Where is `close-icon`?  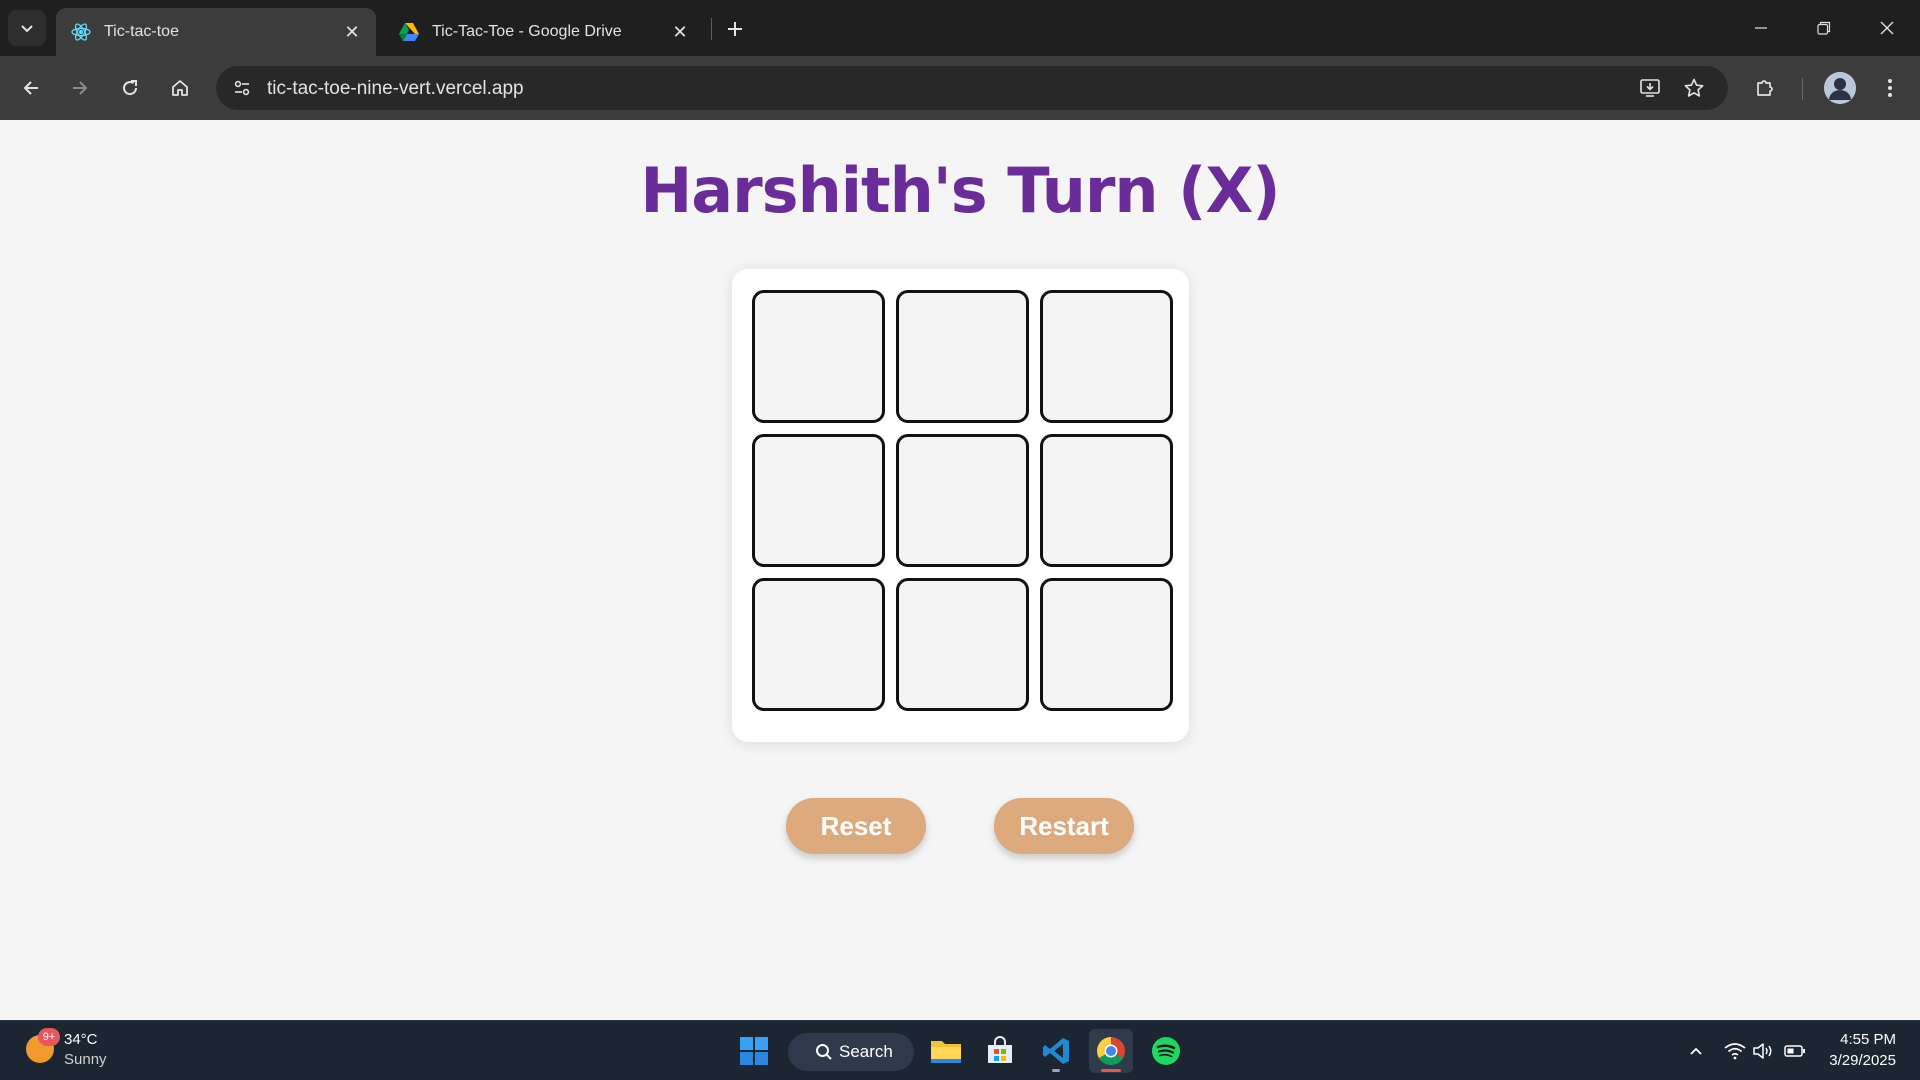 close-icon is located at coordinates (1887, 28).